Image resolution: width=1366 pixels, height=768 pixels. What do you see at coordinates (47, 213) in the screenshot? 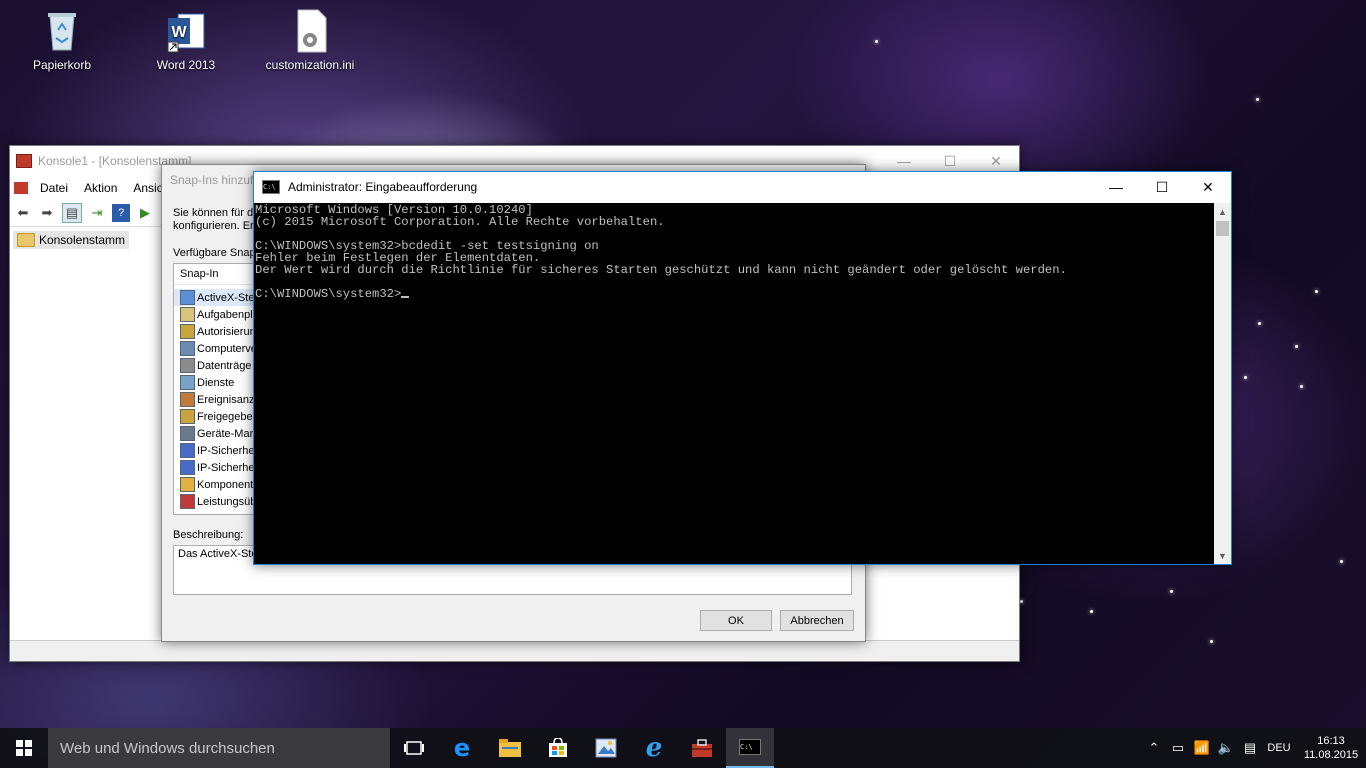
I see `forward-arrow-icon: ➡` at bounding box center [47, 213].